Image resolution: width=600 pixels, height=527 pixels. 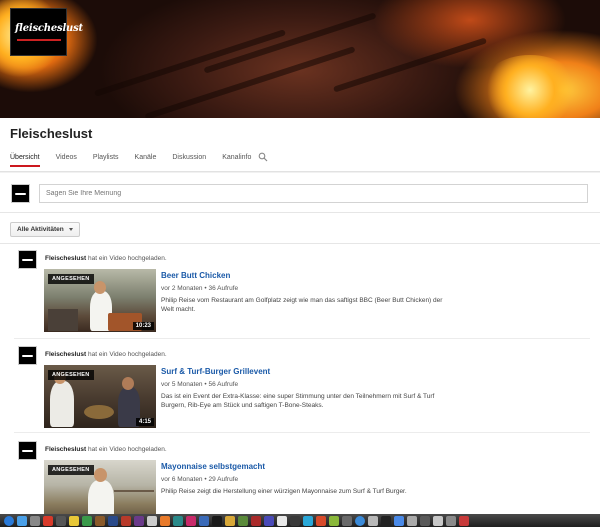 What do you see at coordinates (182, 288) in the screenshot?
I see `video-age: vor 2 Monaten` at bounding box center [182, 288].